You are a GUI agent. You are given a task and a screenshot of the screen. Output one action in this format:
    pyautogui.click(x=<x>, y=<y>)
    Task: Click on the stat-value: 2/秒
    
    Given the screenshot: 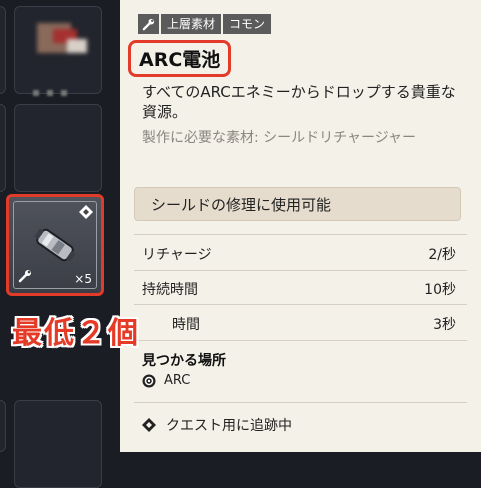 What is the action you would take?
    pyautogui.click(x=442, y=255)
    